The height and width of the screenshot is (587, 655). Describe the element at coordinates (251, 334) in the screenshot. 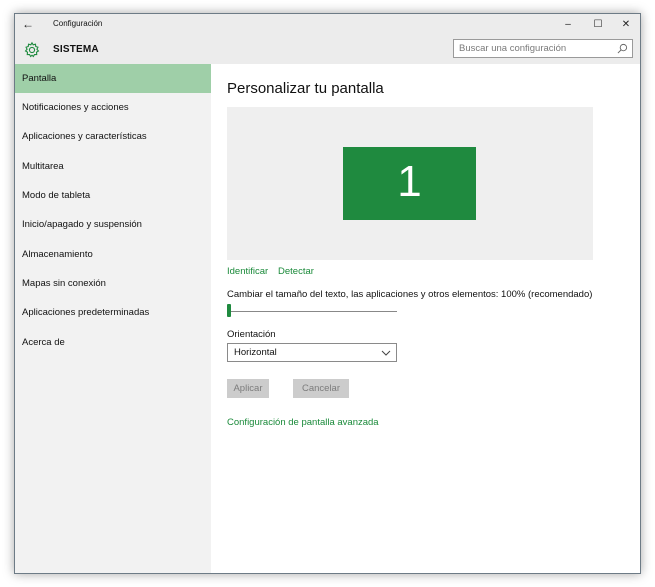

I see `orientation-label: Orientación` at that location.